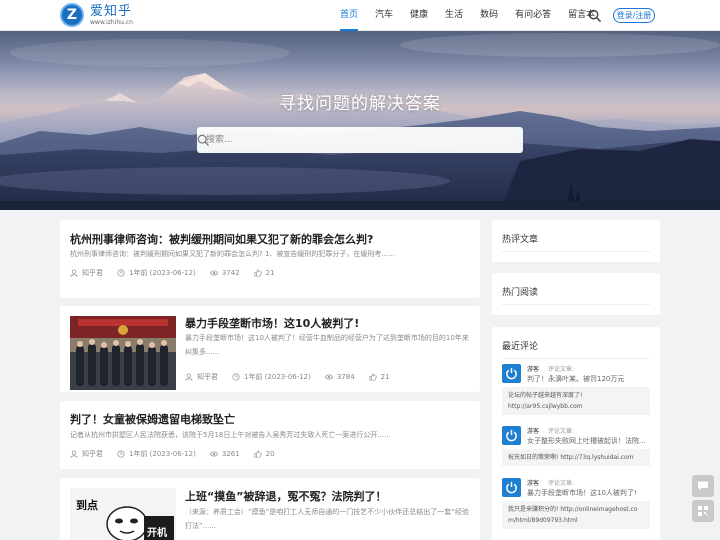 This screenshot has width=720, height=540. What do you see at coordinates (221, 239) in the screenshot?
I see `post-title: 杭州刑事律师咨询：被判缓刑期间如果又犯了新的罪会怎么判?` at bounding box center [221, 239].